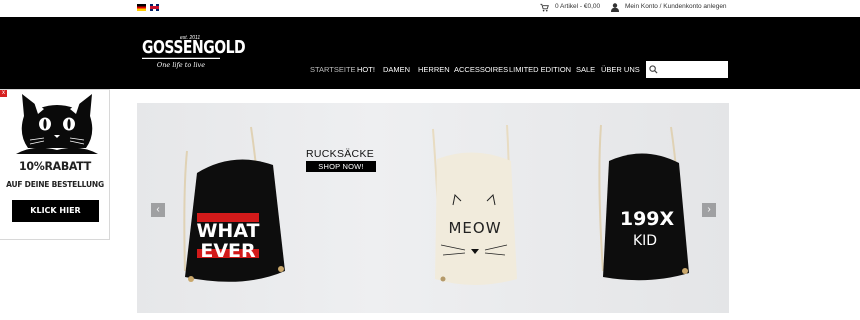 This screenshot has width=860, height=320. Describe the element at coordinates (55, 211) in the screenshot. I see `promo-cta-button: KLICK HIER` at that location.